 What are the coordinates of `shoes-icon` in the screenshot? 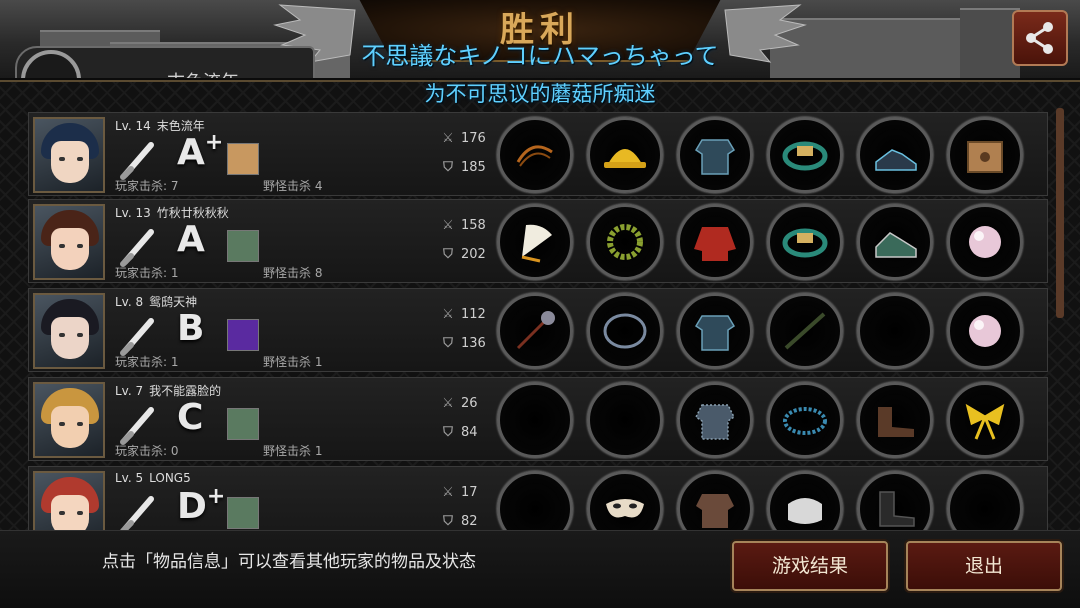 It's located at (896, 160).